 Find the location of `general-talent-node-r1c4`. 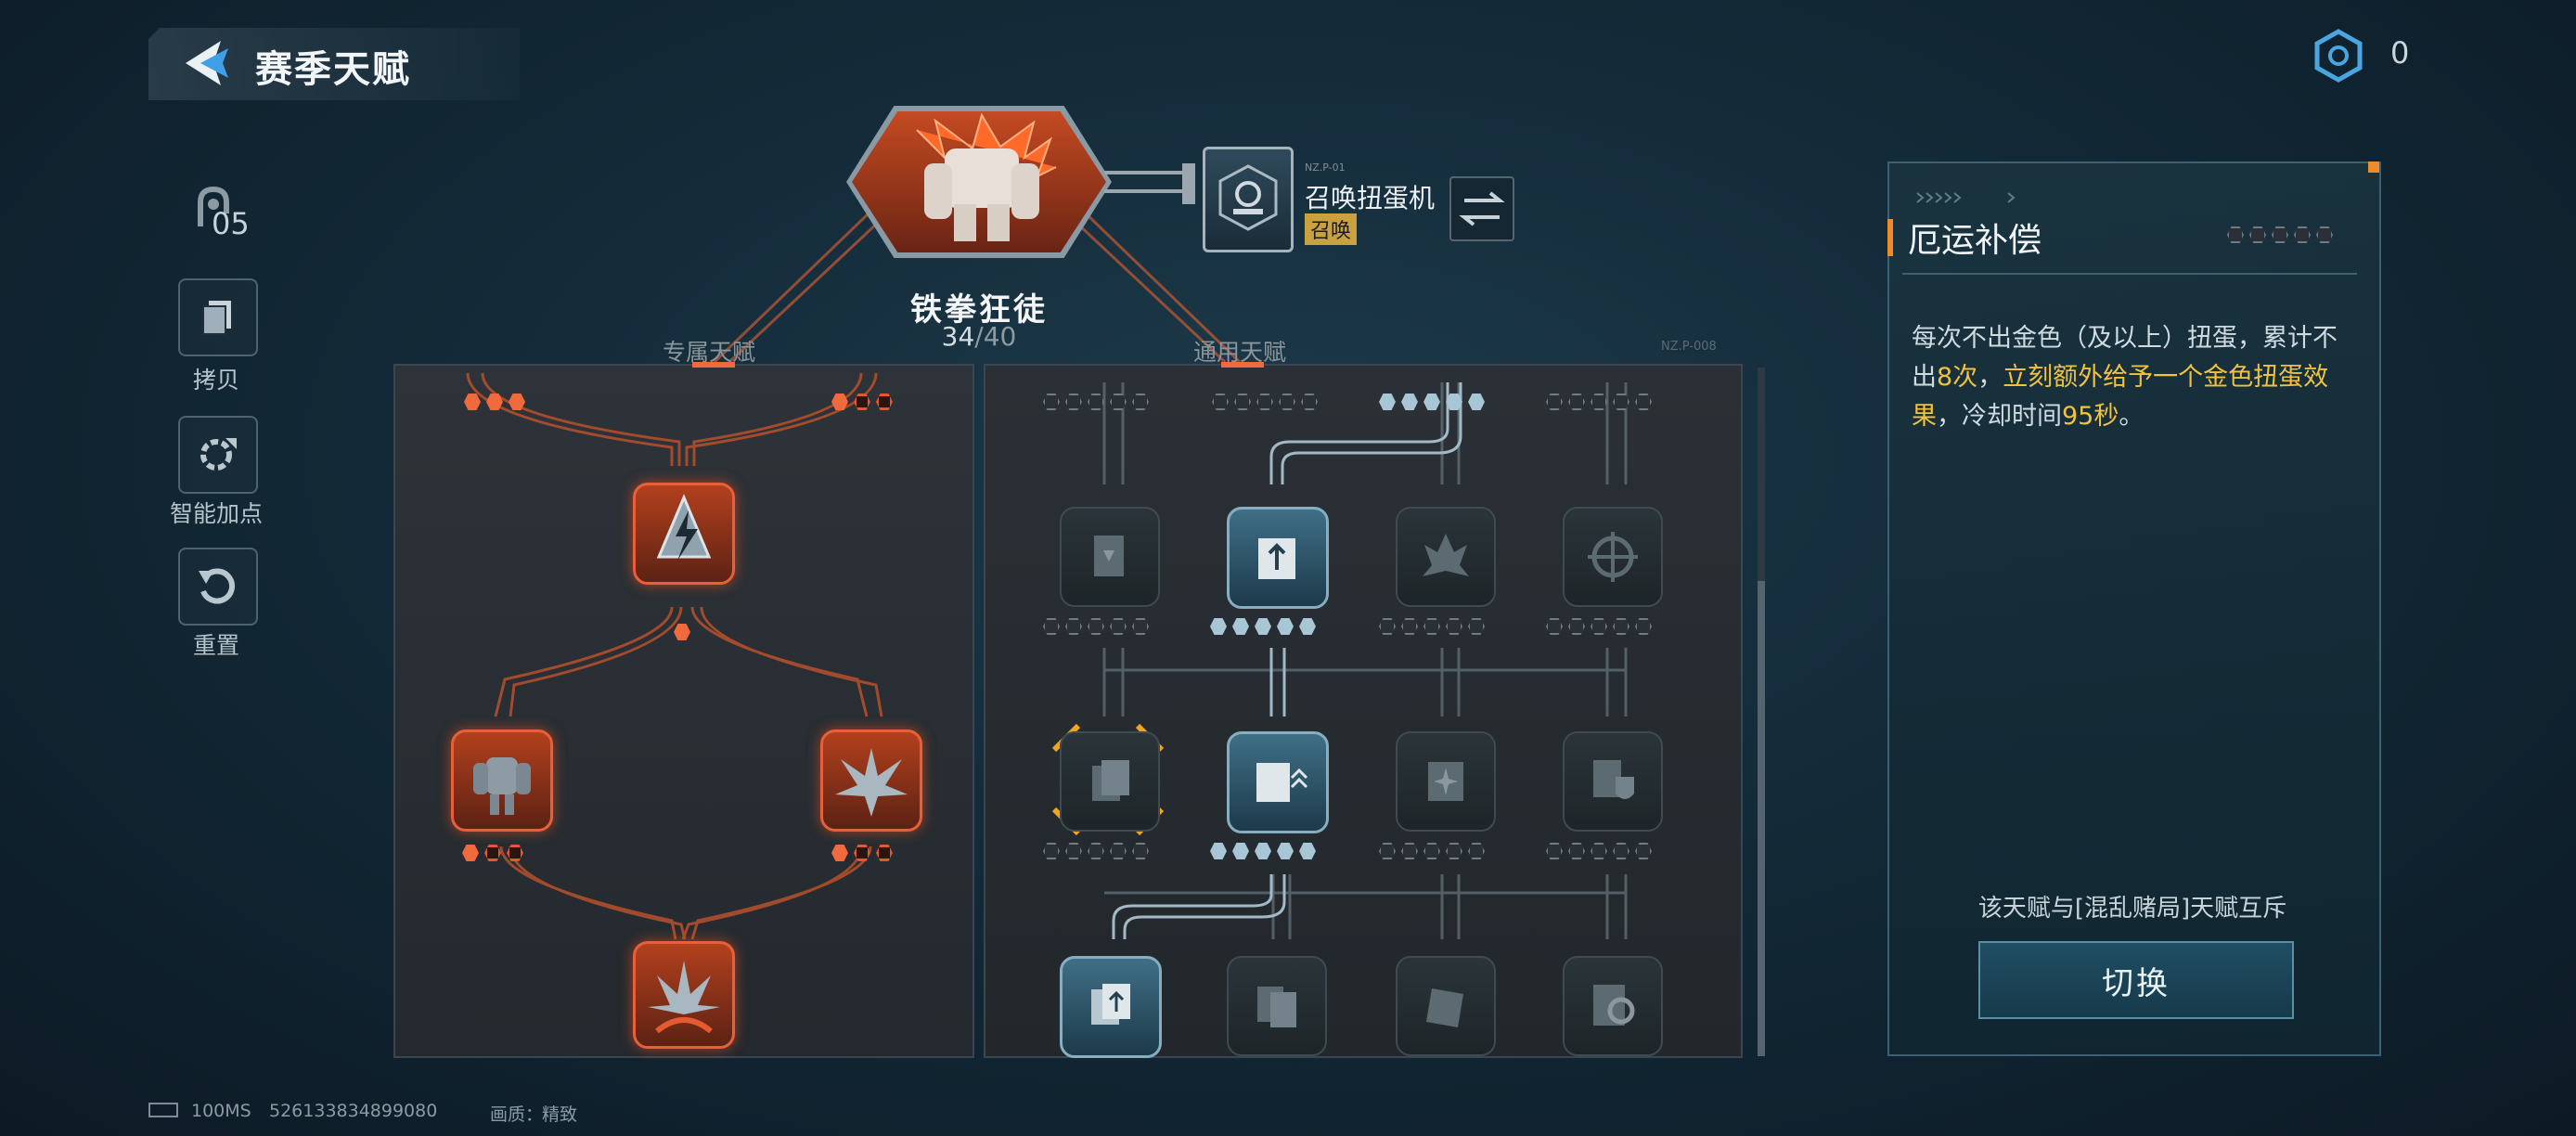

general-talent-node-r1c4 is located at coordinates (1613, 557).